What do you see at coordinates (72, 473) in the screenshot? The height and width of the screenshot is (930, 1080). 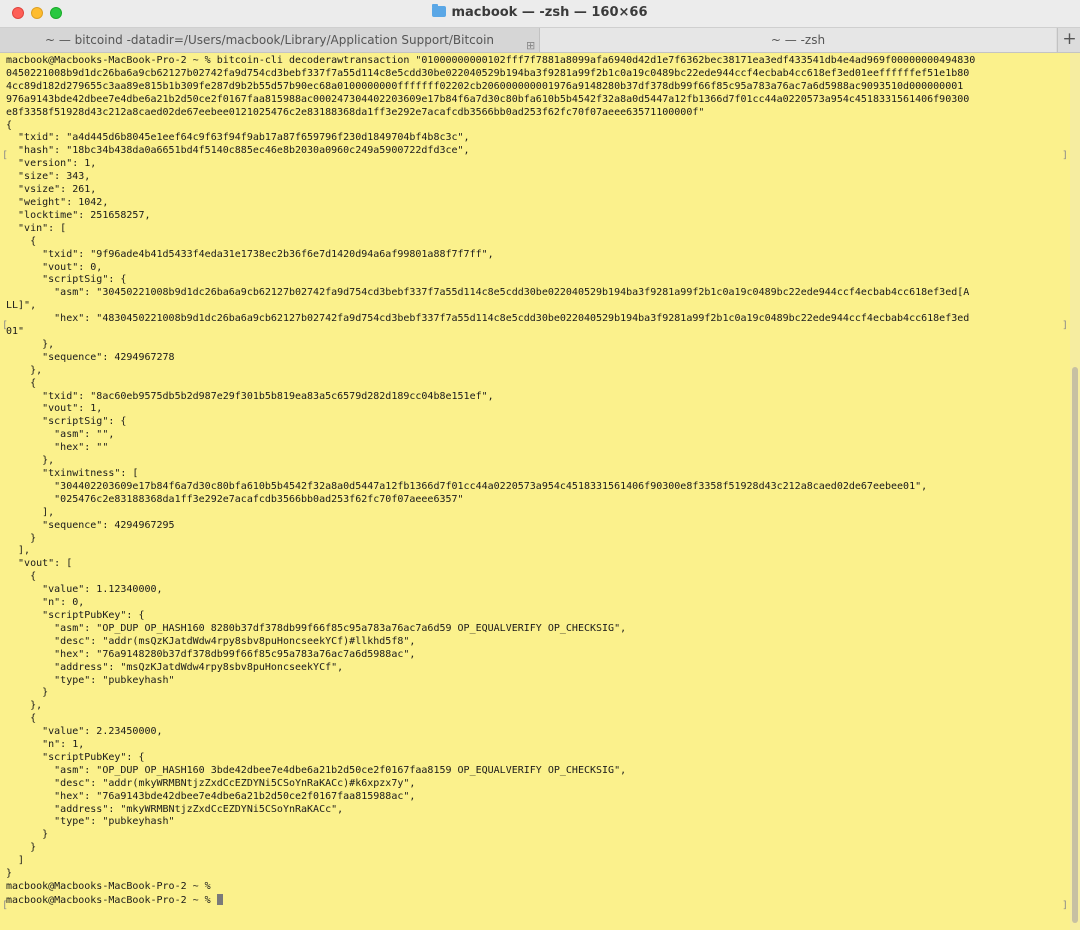 I see `terminal-line: "txinwitness": [` at bounding box center [72, 473].